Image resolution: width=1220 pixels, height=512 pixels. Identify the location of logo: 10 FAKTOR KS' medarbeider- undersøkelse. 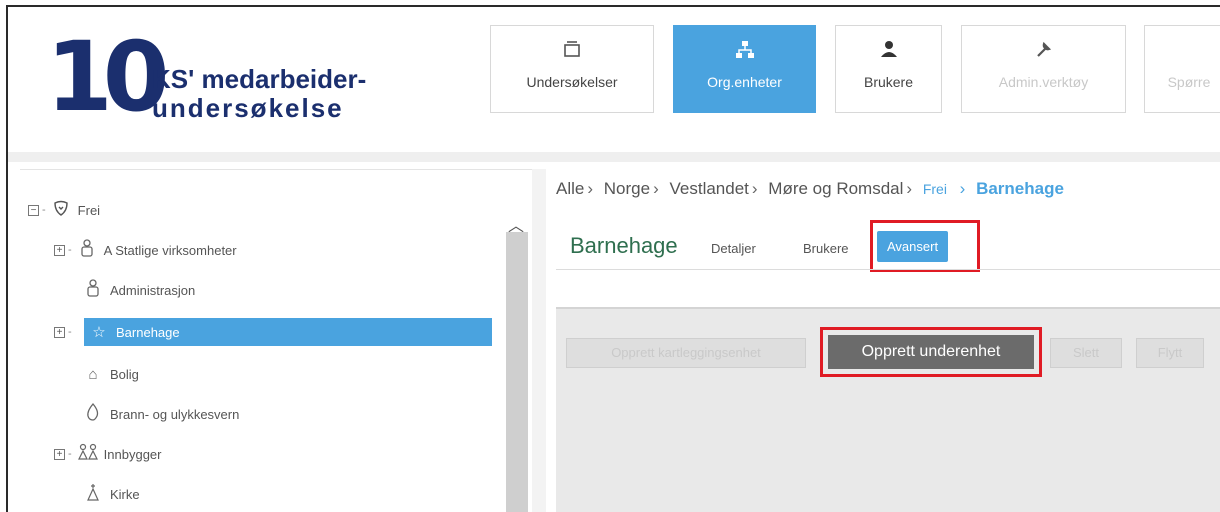
(218, 79).